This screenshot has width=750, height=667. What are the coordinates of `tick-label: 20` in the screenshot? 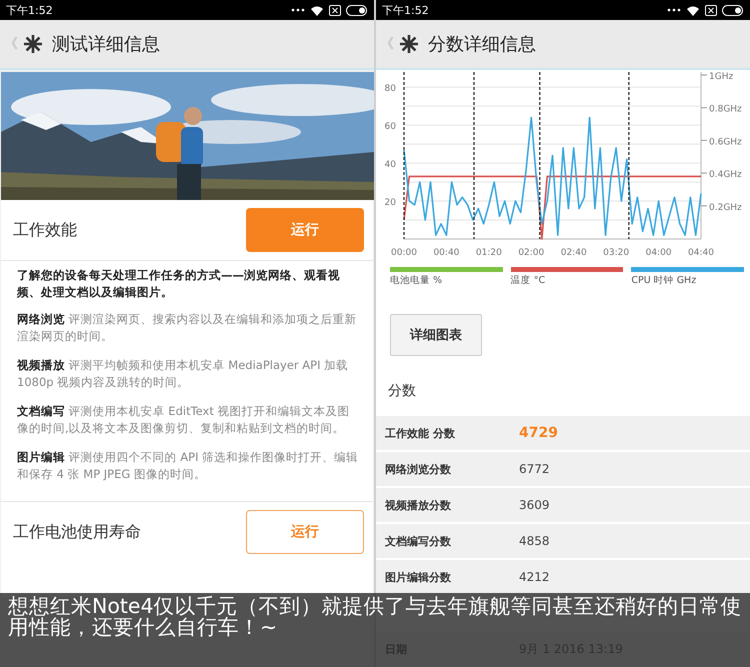 It's located at (390, 203).